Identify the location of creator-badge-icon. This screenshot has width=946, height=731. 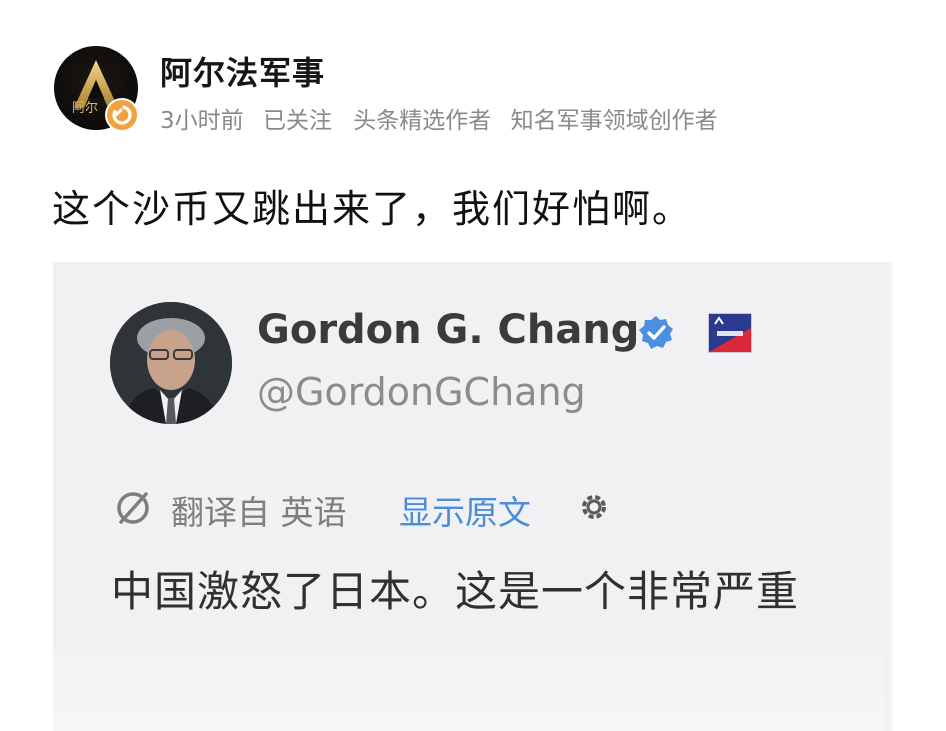
(122, 115).